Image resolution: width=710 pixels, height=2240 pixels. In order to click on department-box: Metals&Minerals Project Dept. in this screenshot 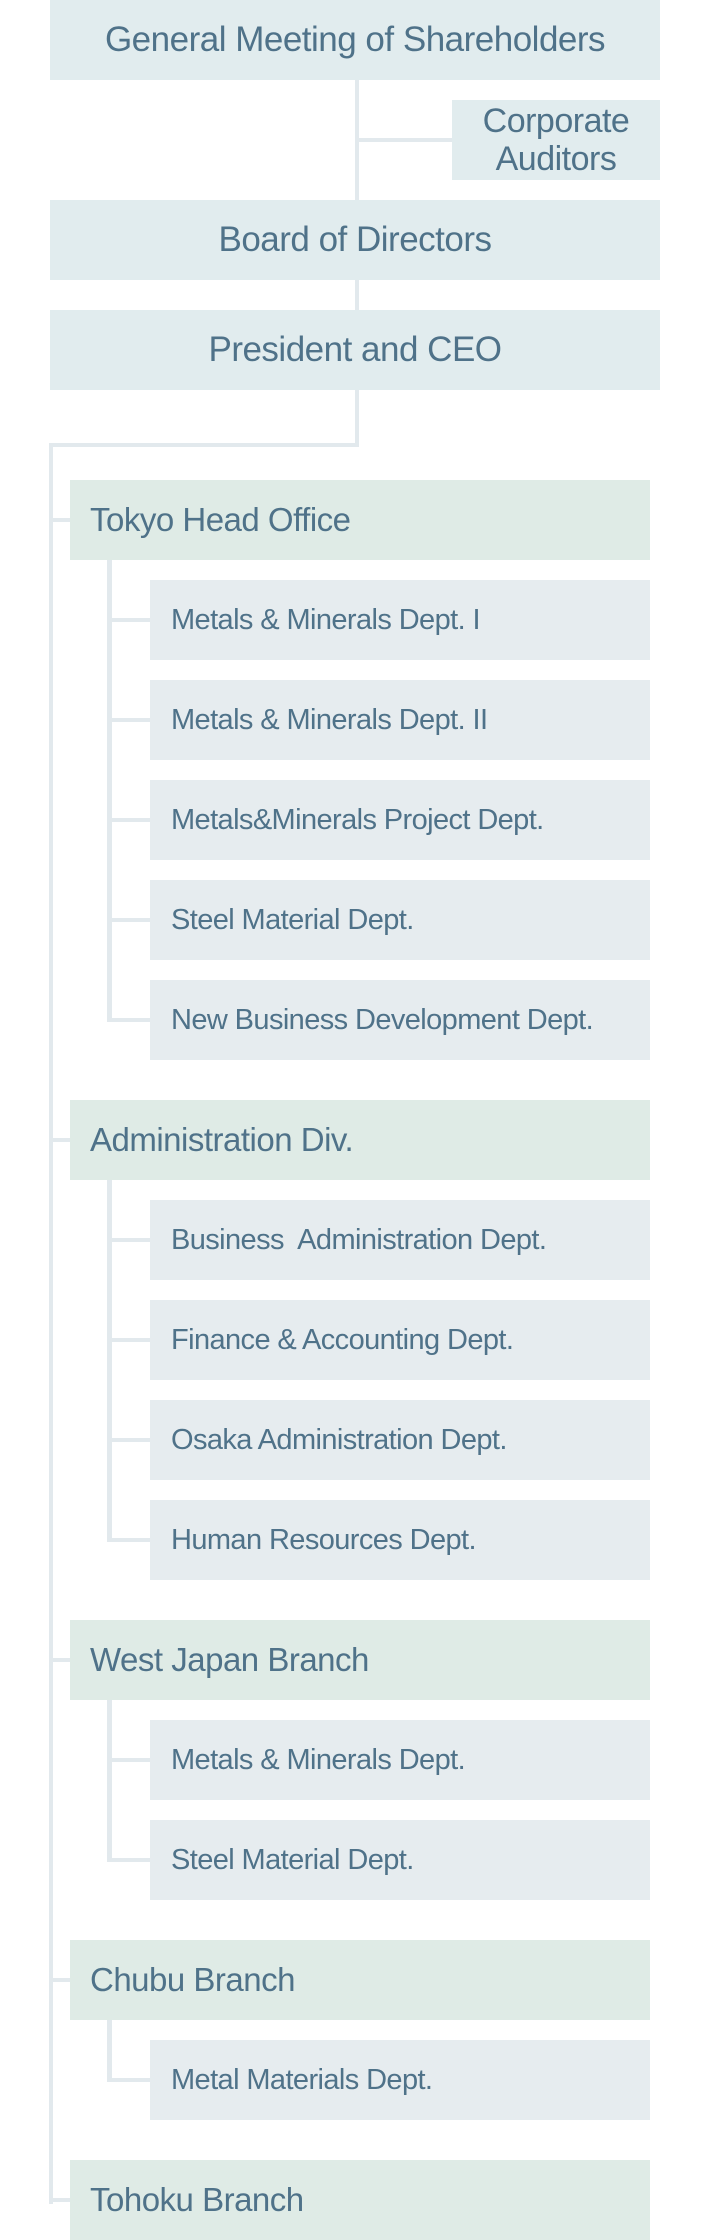, I will do `click(400, 820)`.